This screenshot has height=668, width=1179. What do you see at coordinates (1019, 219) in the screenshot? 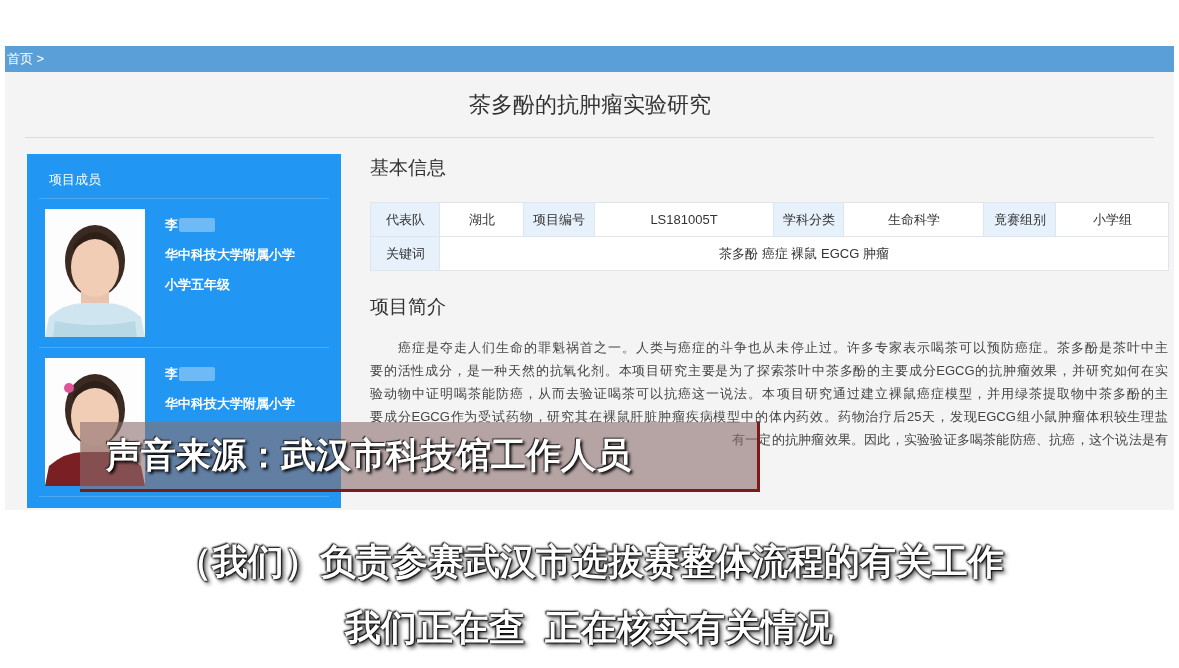
I see `field-label: 竟赛组别` at bounding box center [1019, 219].